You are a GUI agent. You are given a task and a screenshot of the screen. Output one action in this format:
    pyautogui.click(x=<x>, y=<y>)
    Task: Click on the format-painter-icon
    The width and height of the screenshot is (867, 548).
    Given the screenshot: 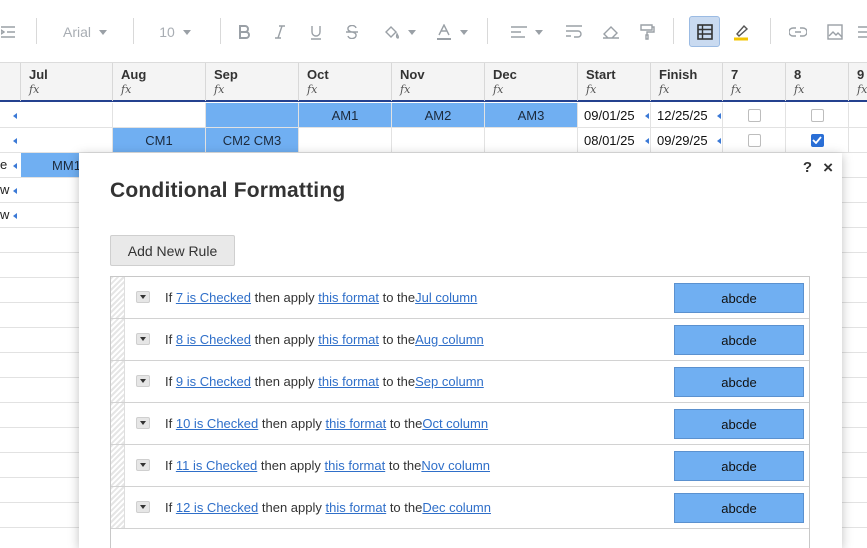 What is the action you would take?
    pyautogui.click(x=647, y=32)
    